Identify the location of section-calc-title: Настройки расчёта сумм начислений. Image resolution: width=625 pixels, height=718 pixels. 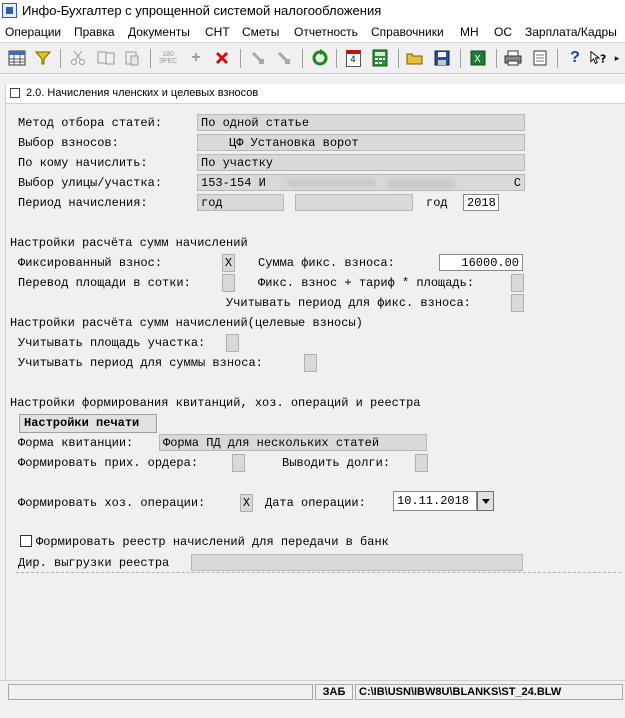
(129, 243).